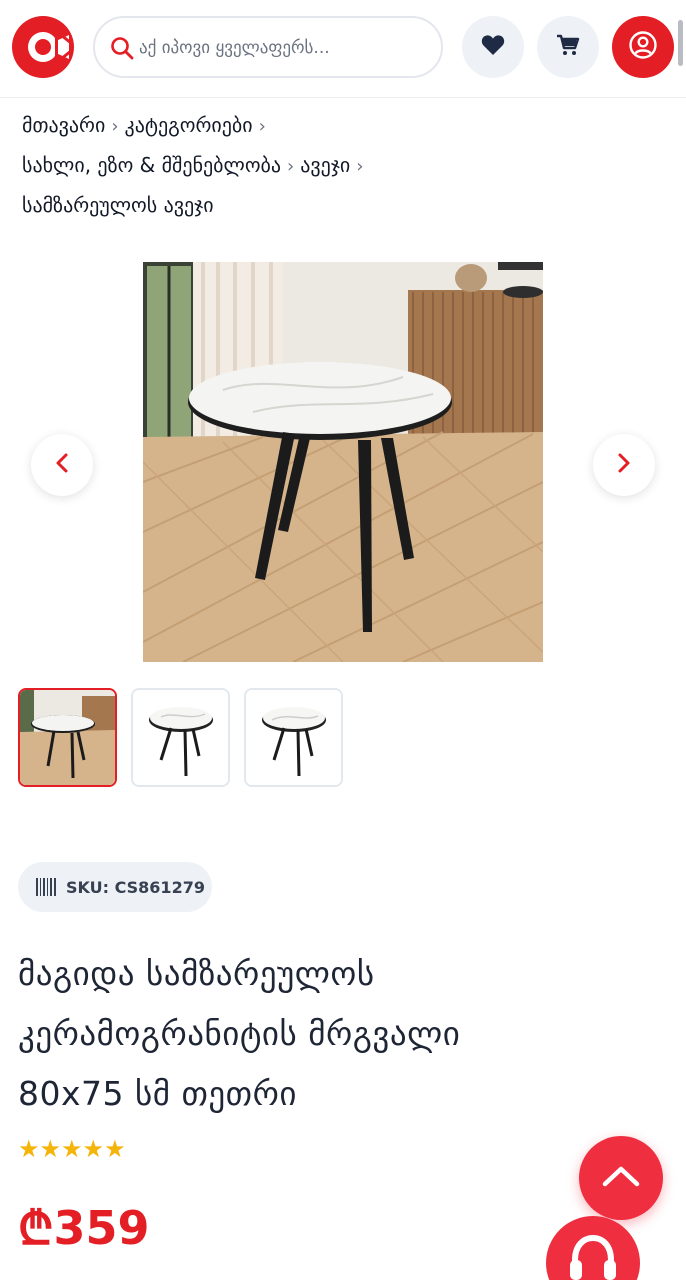  I want to click on sku-badge: SKU: CS861279, so click(115, 887).